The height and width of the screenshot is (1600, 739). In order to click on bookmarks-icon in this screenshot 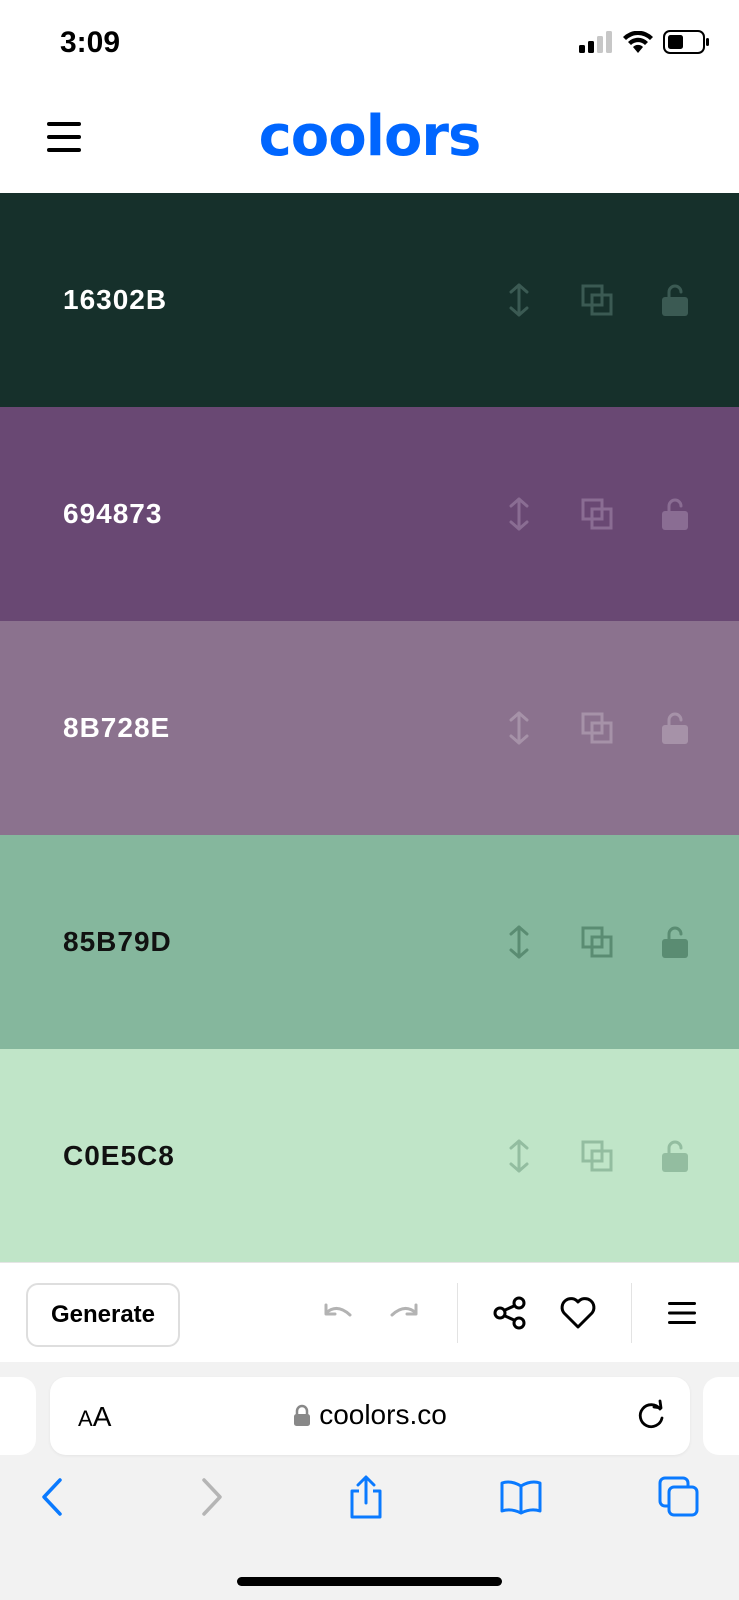, I will do `click(521, 1497)`.